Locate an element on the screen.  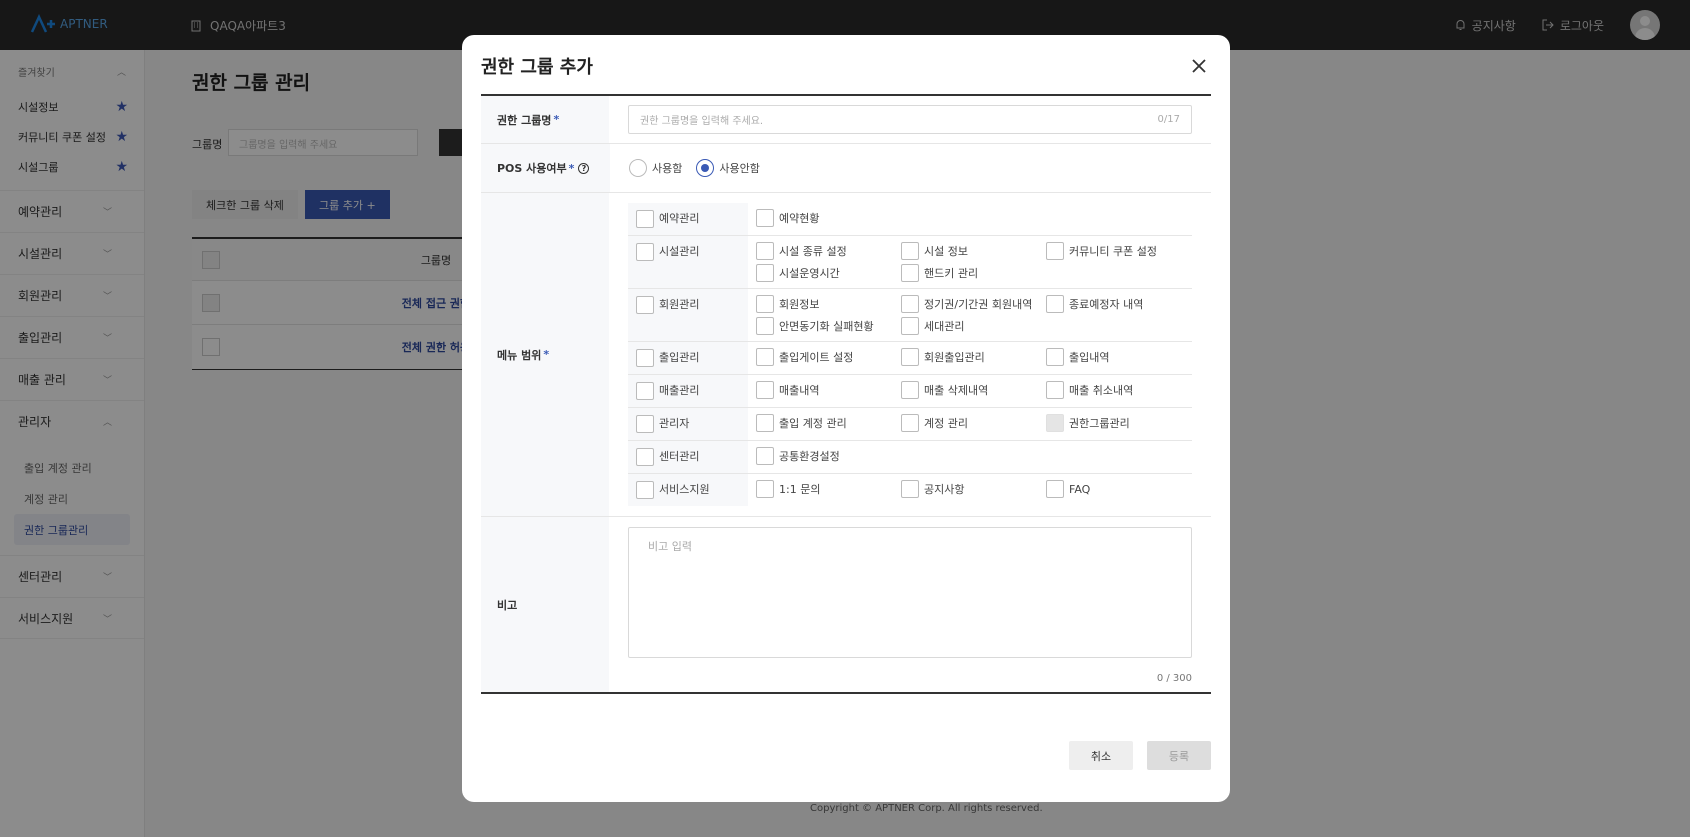
note-char-count: 0 / 300 is located at coordinates (1174, 678).